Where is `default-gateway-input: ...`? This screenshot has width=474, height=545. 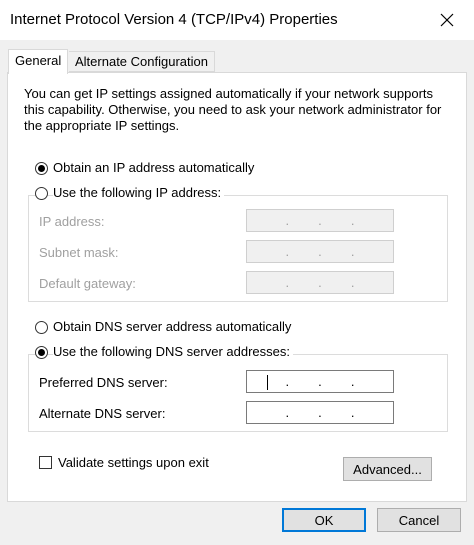 default-gateway-input: ... is located at coordinates (320, 282).